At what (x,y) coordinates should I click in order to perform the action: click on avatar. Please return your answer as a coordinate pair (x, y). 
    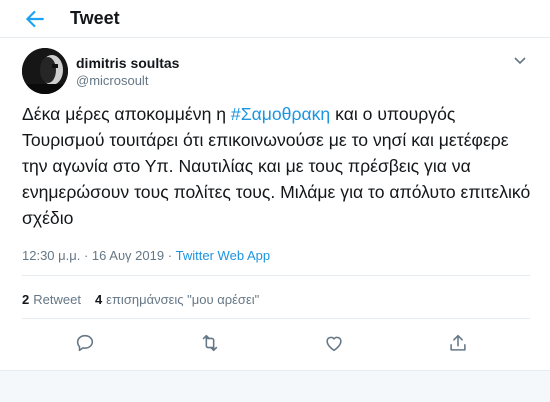
    Looking at the image, I should click on (45, 71).